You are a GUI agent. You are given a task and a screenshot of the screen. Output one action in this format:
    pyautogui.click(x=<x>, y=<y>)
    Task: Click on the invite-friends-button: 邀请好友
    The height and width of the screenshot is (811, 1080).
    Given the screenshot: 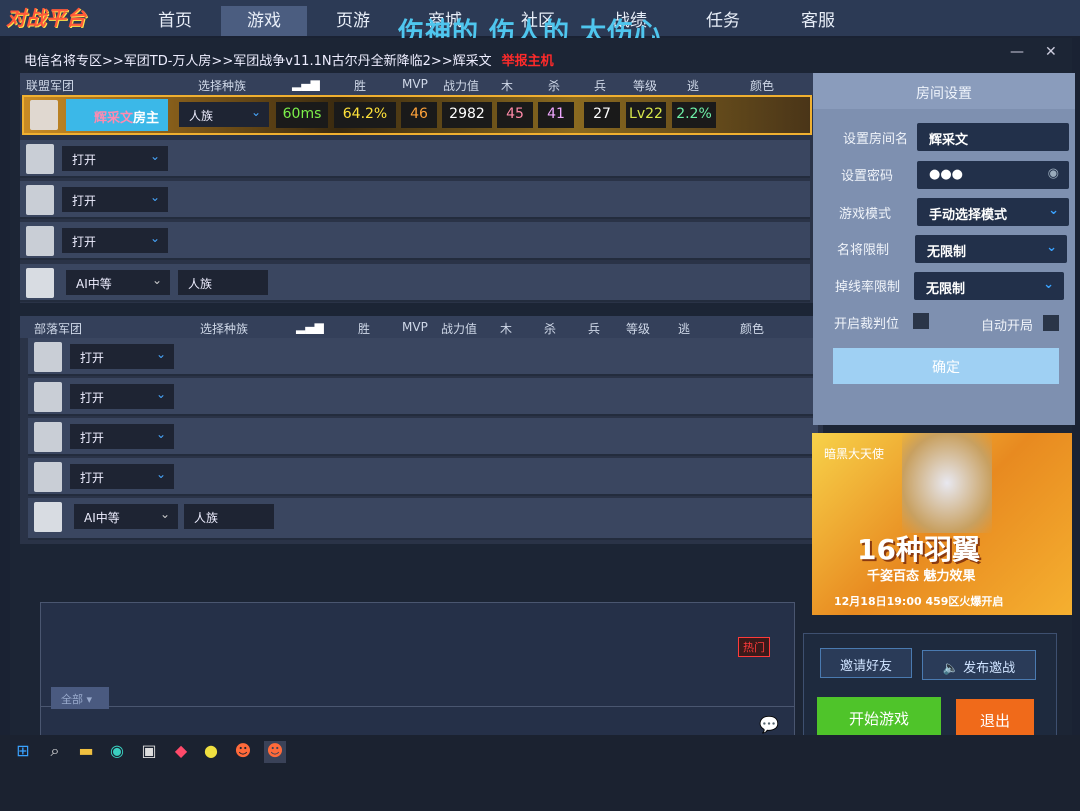 What is the action you would take?
    pyautogui.click(x=866, y=663)
    